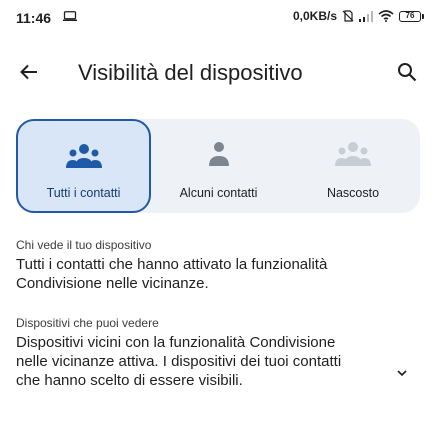  I want to click on option-all-contacts: Tutti i contatti, so click(83, 166).